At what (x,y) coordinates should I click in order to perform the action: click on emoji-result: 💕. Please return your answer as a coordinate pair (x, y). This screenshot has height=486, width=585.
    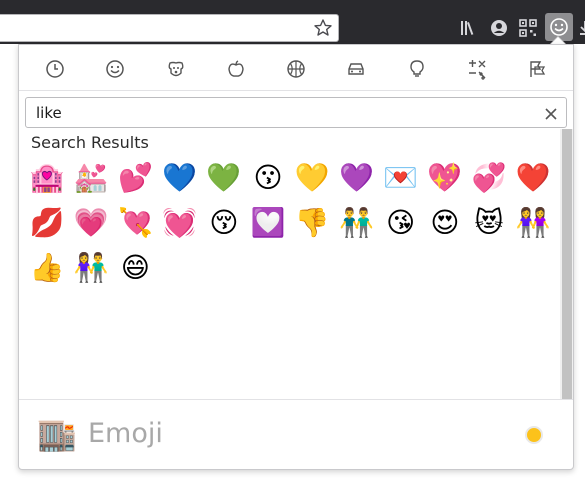
    Looking at the image, I should click on (135, 178).